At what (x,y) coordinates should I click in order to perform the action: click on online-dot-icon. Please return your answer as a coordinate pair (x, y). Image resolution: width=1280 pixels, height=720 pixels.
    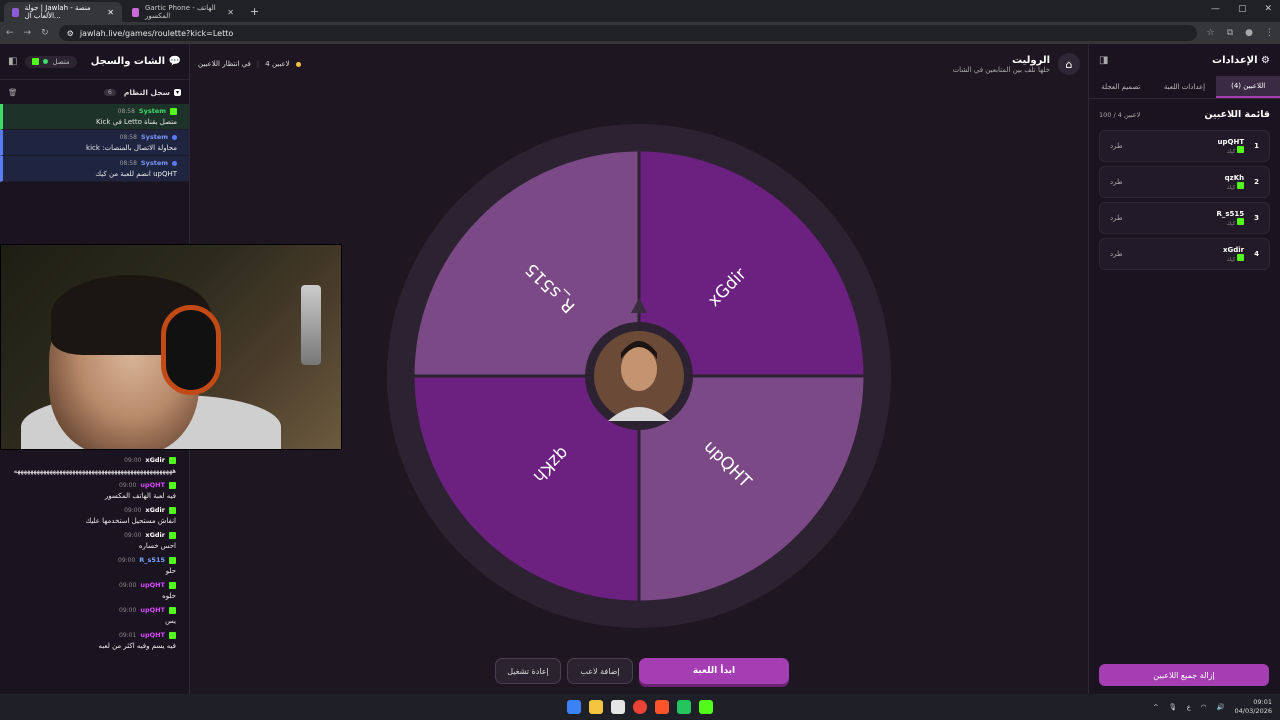
    Looking at the image, I should click on (46, 61).